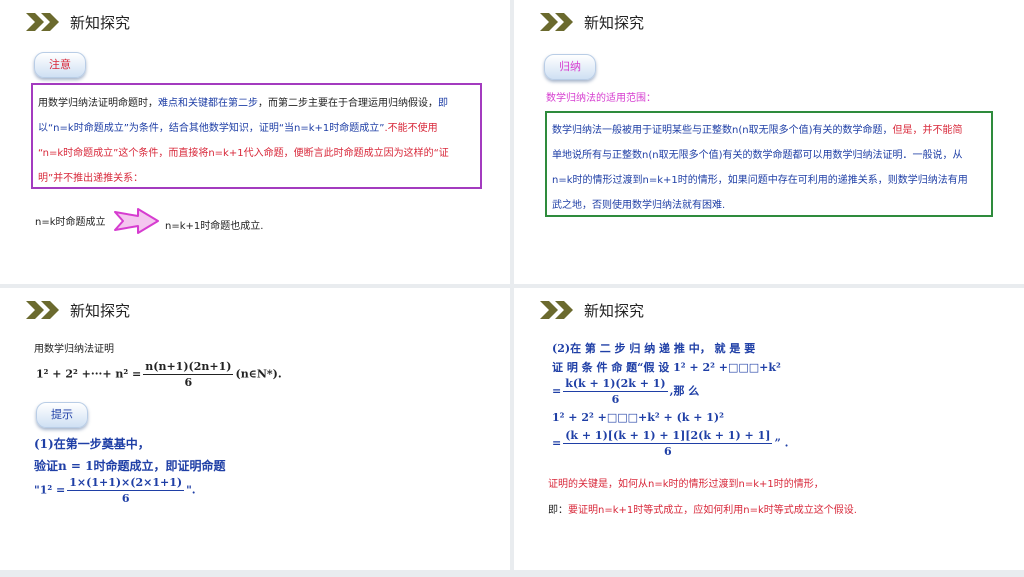 Image resolution: width=1024 pixels, height=577 pixels. What do you see at coordinates (62, 415) in the screenshot?
I see `hint-tag: 提示` at bounding box center [62, 415].